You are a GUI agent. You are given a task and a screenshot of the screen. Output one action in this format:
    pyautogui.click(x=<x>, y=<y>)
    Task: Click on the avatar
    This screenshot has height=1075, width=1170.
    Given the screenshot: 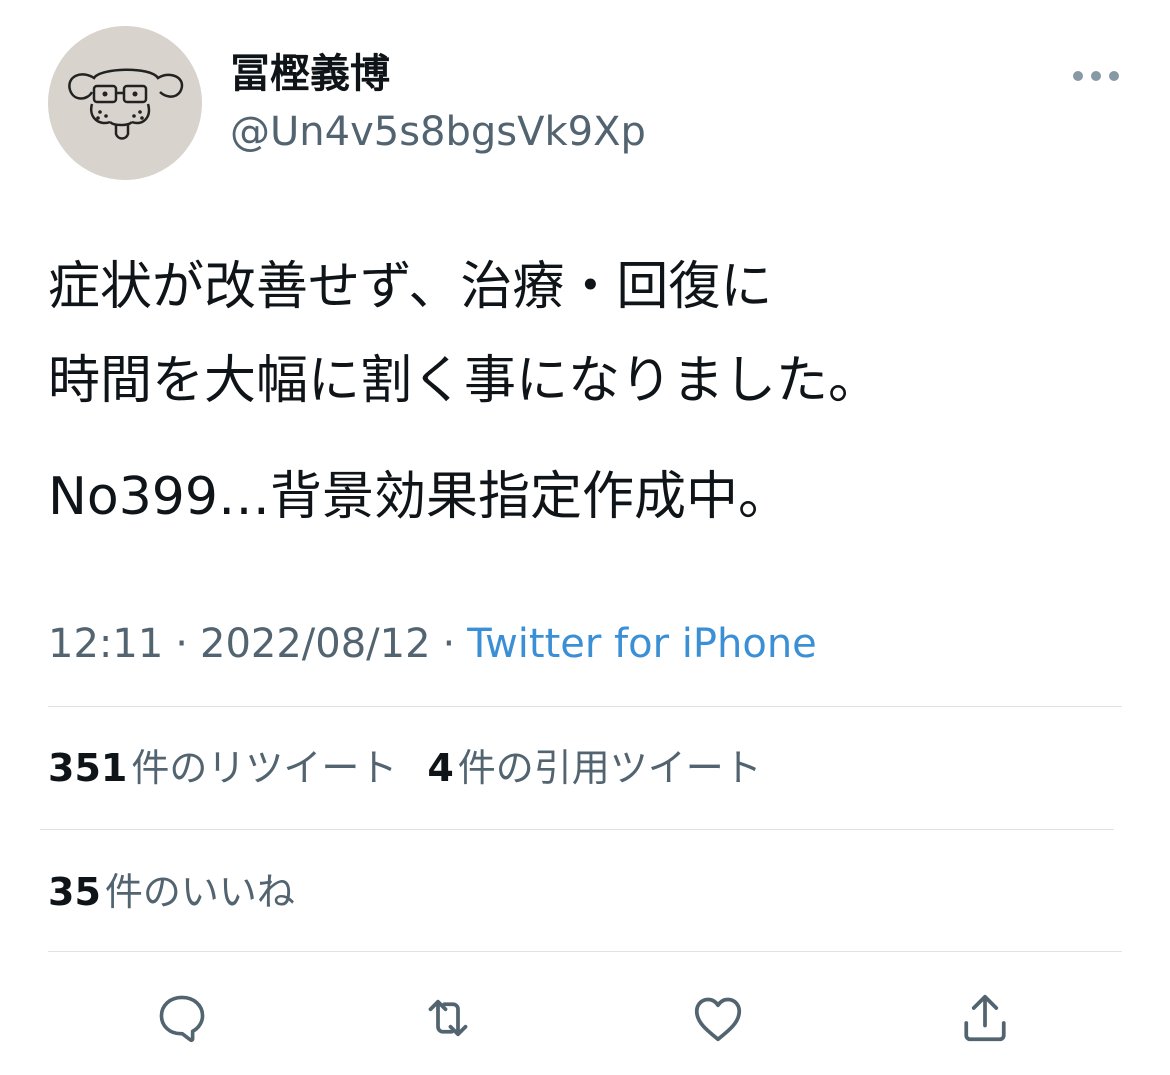 What is the action you would take?
    pyautogui.click(x=125, y=103)
    